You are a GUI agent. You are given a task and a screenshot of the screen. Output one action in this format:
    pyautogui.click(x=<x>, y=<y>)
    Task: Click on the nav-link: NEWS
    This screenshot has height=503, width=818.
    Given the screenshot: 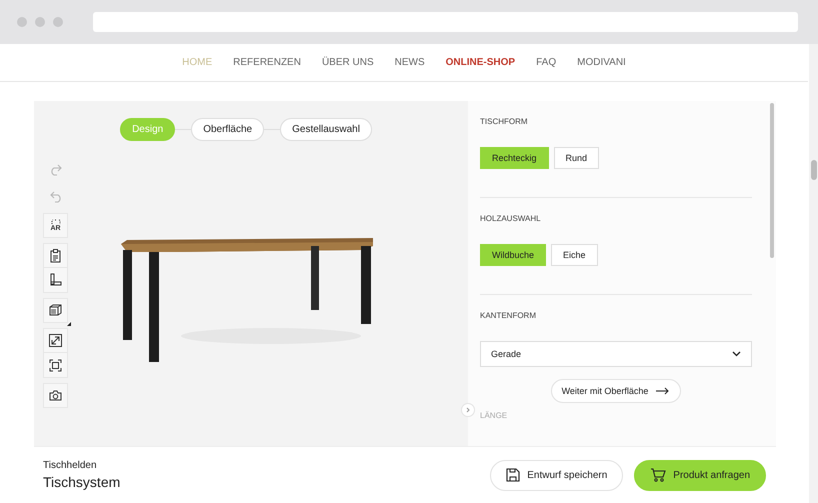 What is the action you would take?
    pyautogui.click(x=409, y=62)
    